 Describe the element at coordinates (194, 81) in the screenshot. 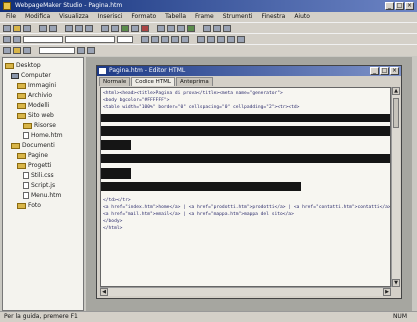

I see `editor-tab: Anteprima` at that location.